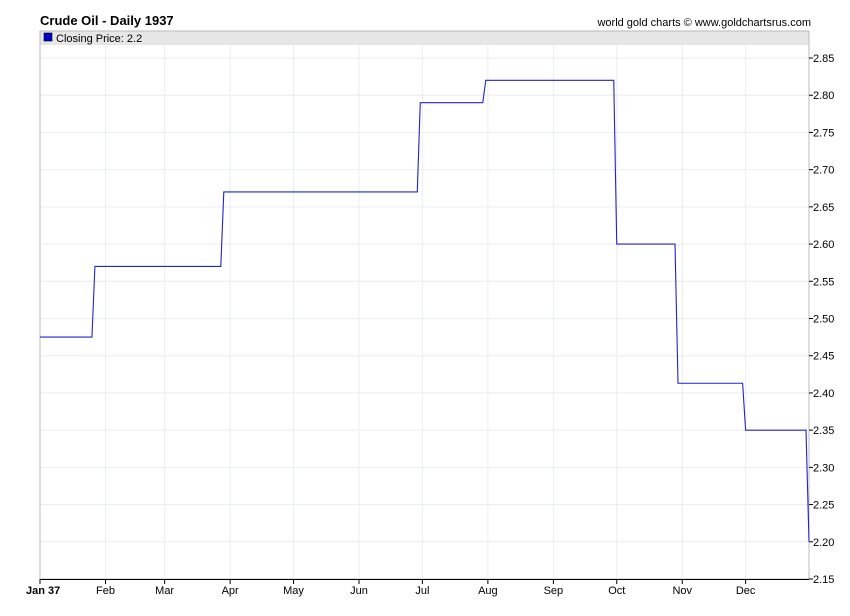 The image size is (850, 616). What do you see at coordinates (43, 591) in the screenshot?
I see `x-tick-label: Jan 37` at bounding box center [43, 591].